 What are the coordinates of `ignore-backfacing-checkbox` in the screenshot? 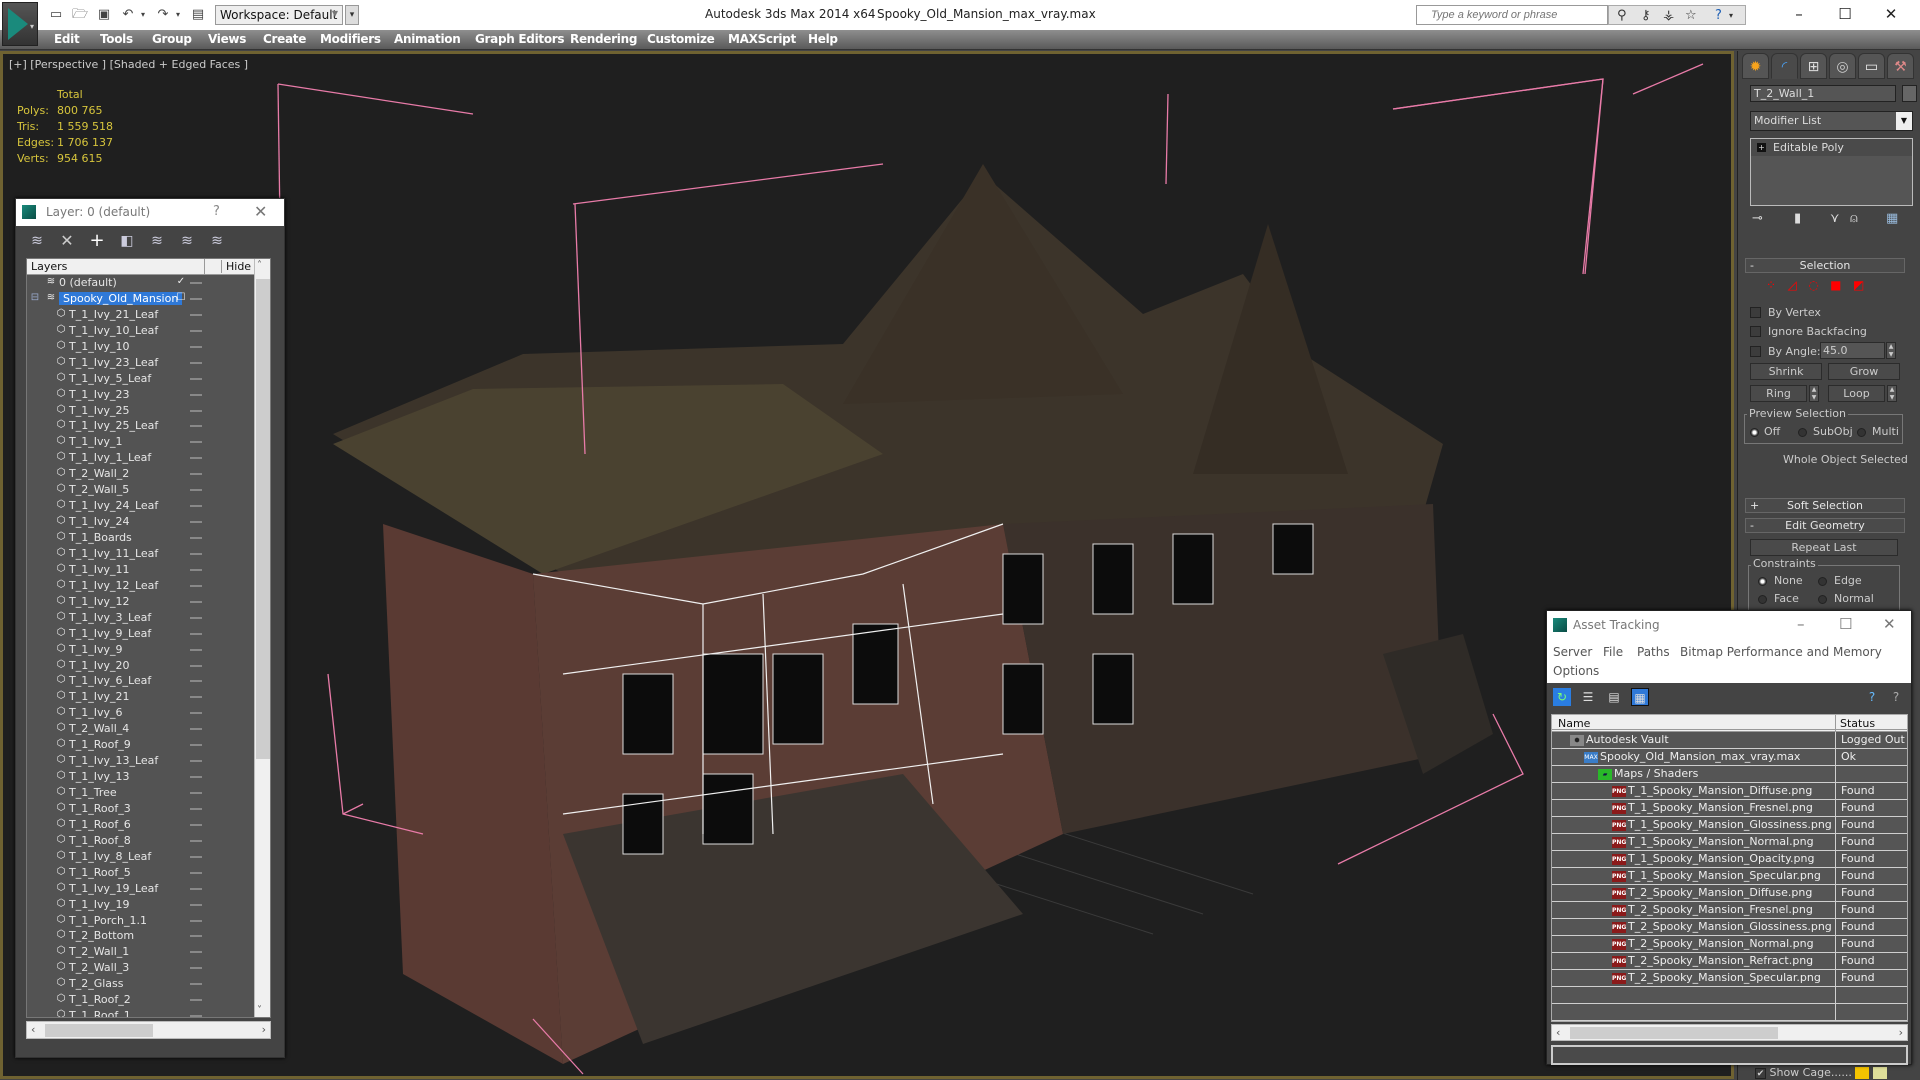 It's located at (1755, 331).